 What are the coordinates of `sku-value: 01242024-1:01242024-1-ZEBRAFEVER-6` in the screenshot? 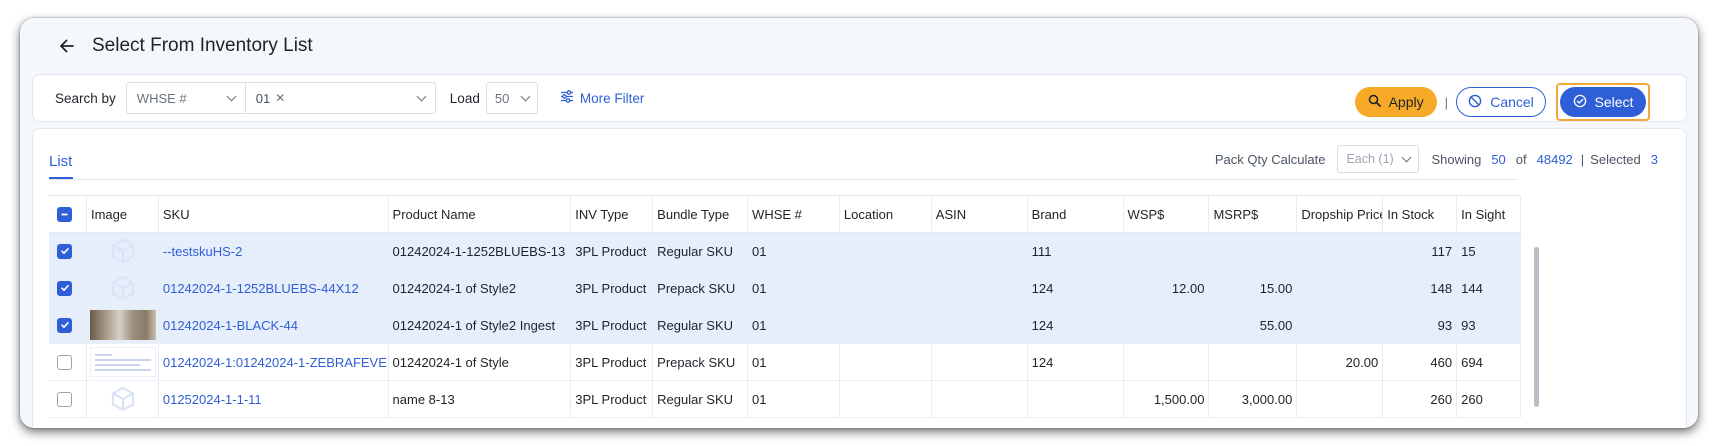 It's located at (275, 362).